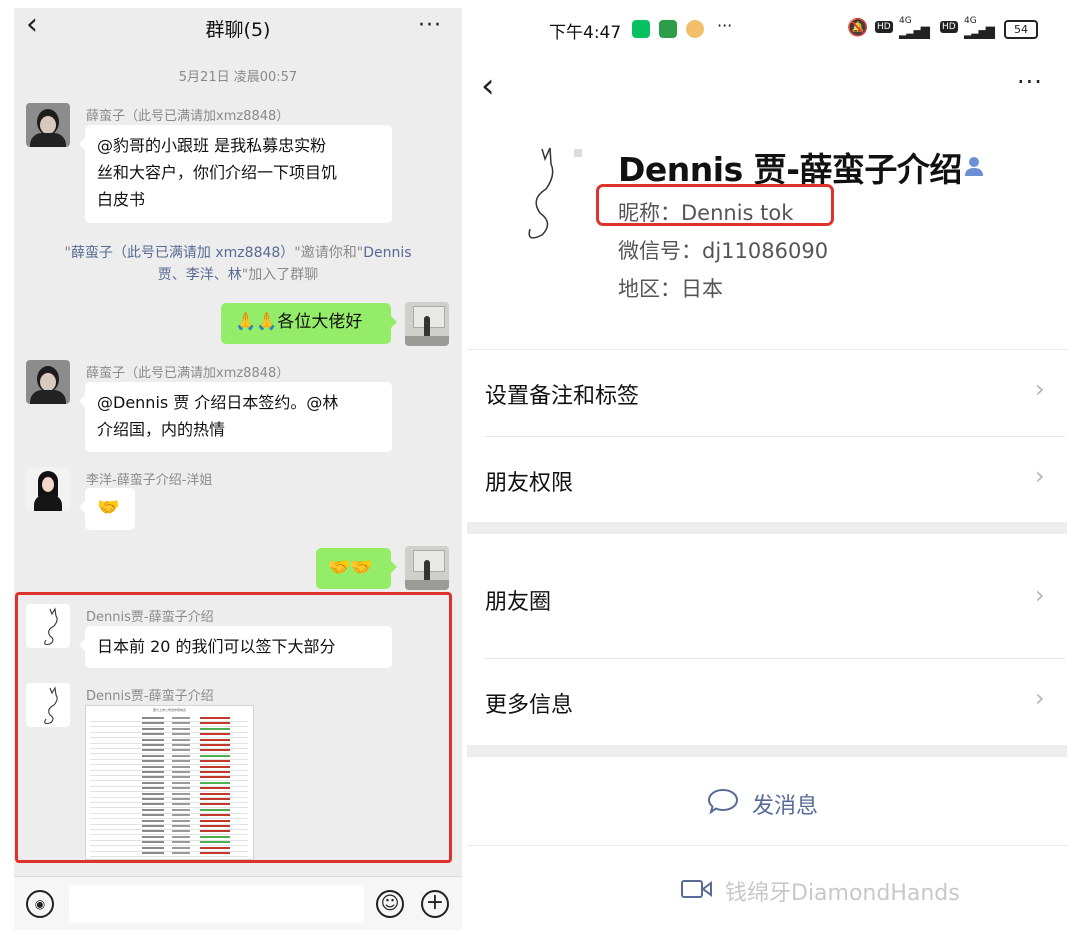  I want to click on row-label: 朋友圈, so click(518, 602).